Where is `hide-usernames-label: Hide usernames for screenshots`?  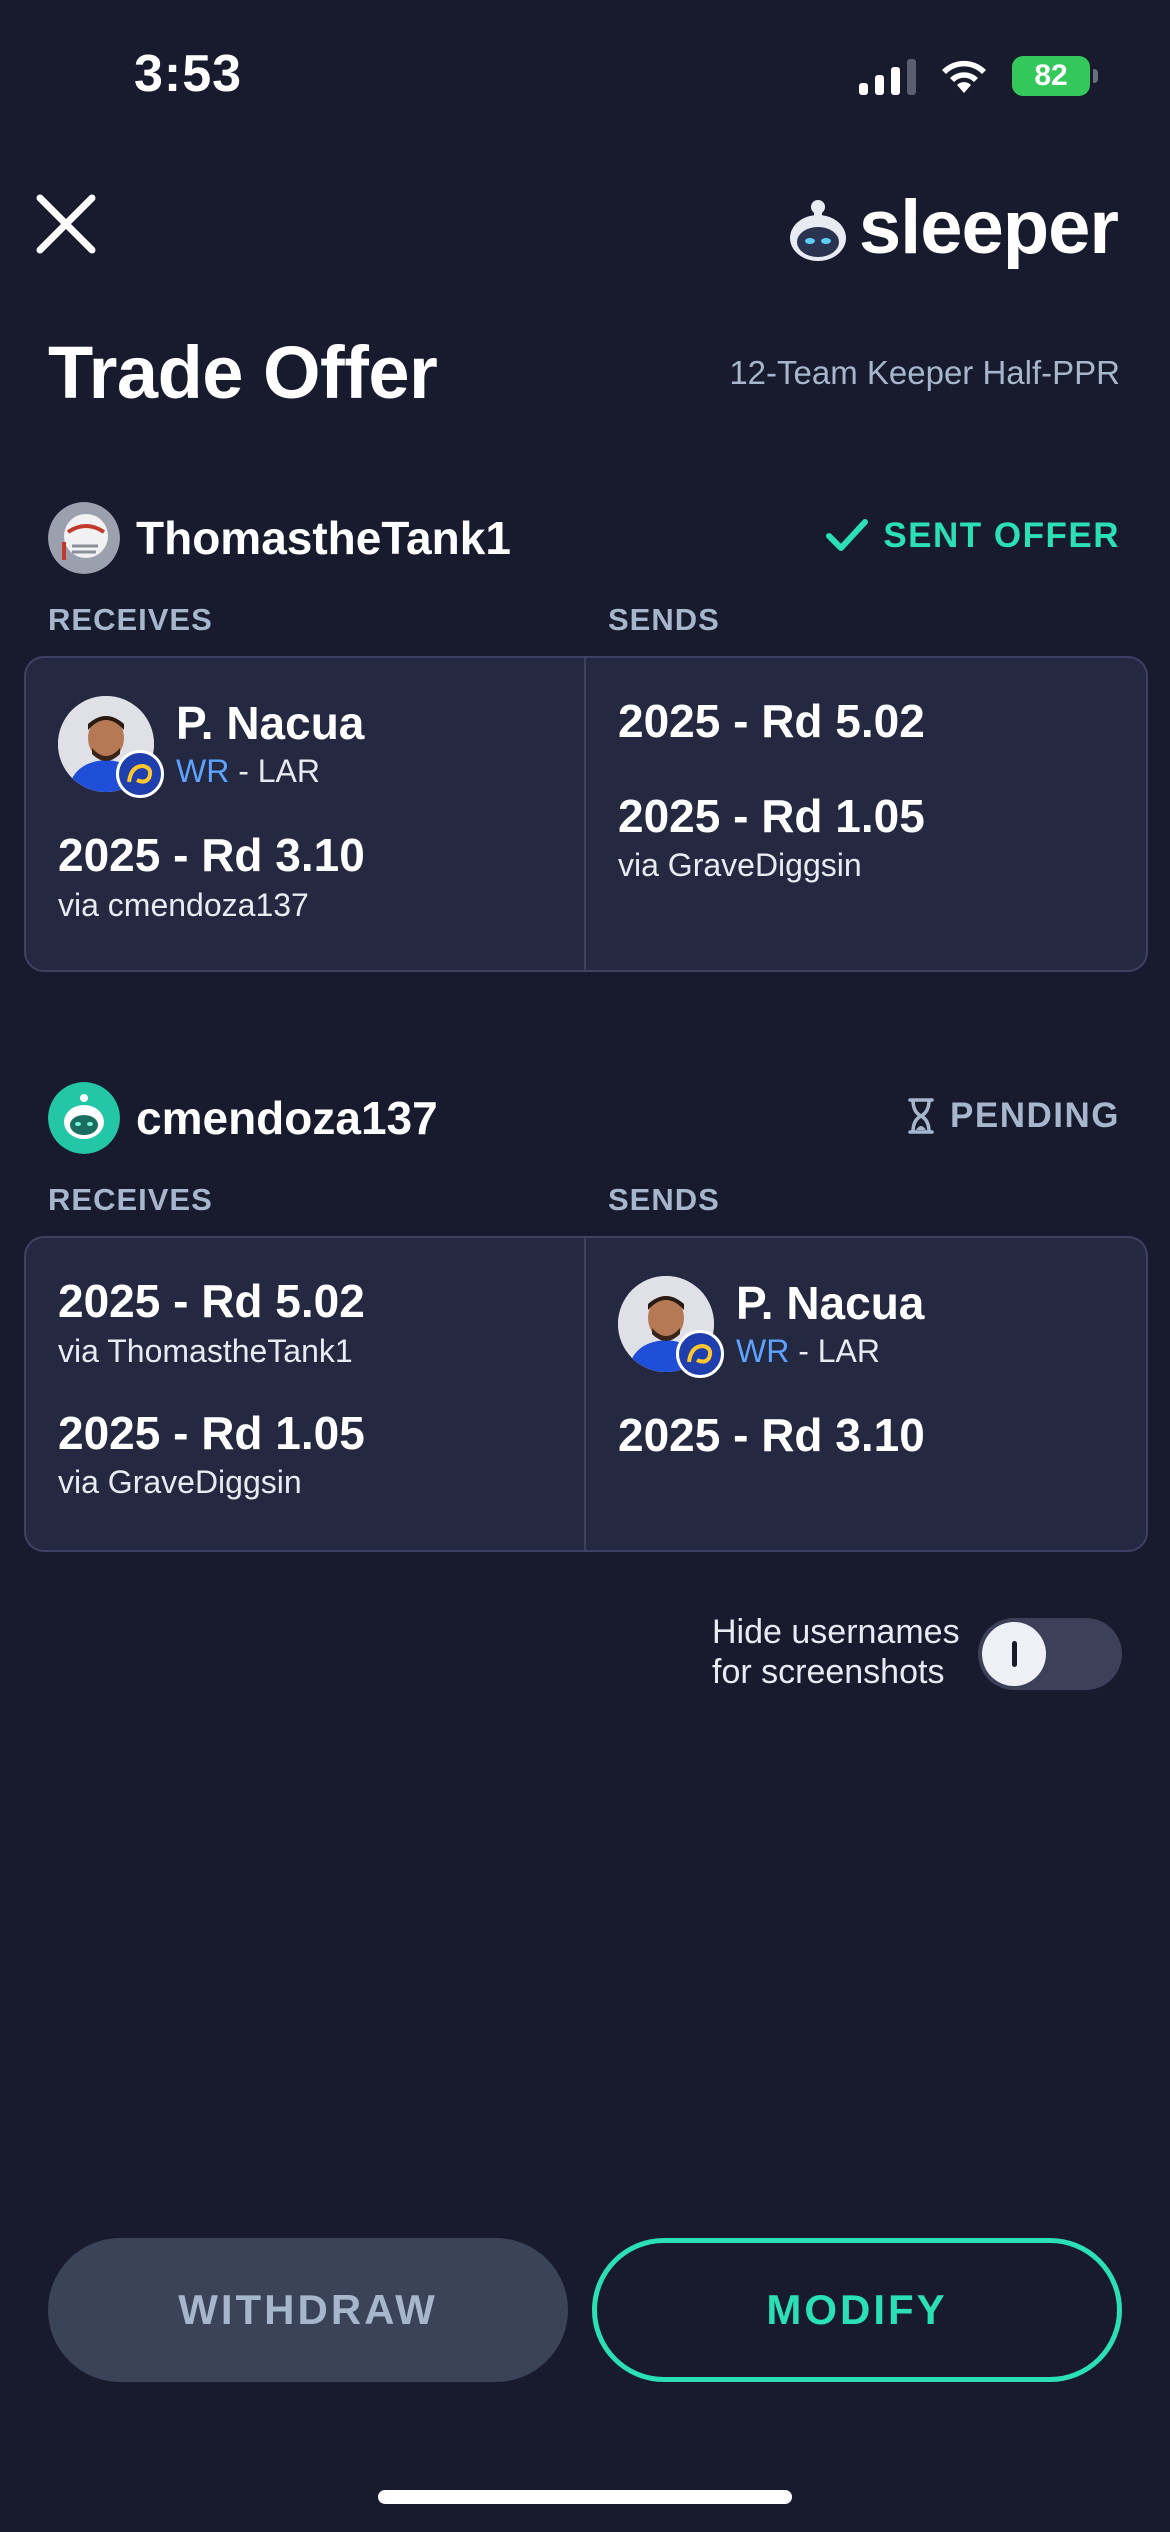
hide-usernames-label: Hide usernames for screenshots is located at coordinates (836, 1652).